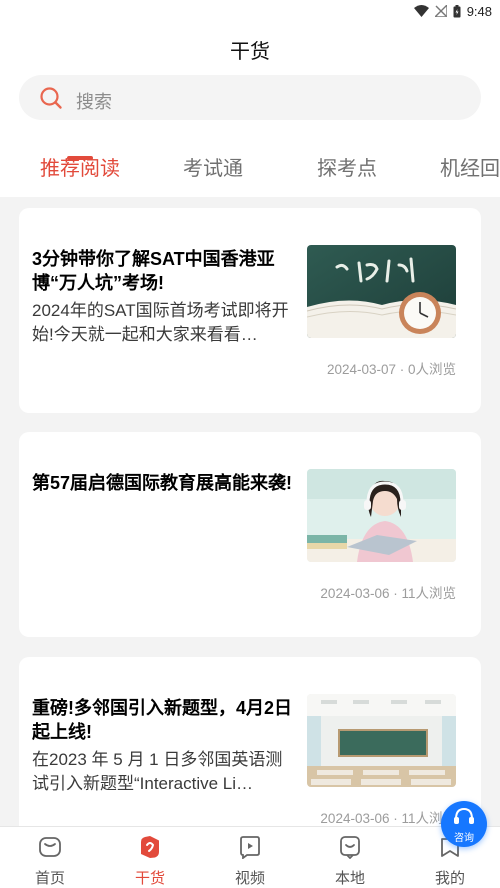  I want to click on page-title: 干货, so click(250, 52).